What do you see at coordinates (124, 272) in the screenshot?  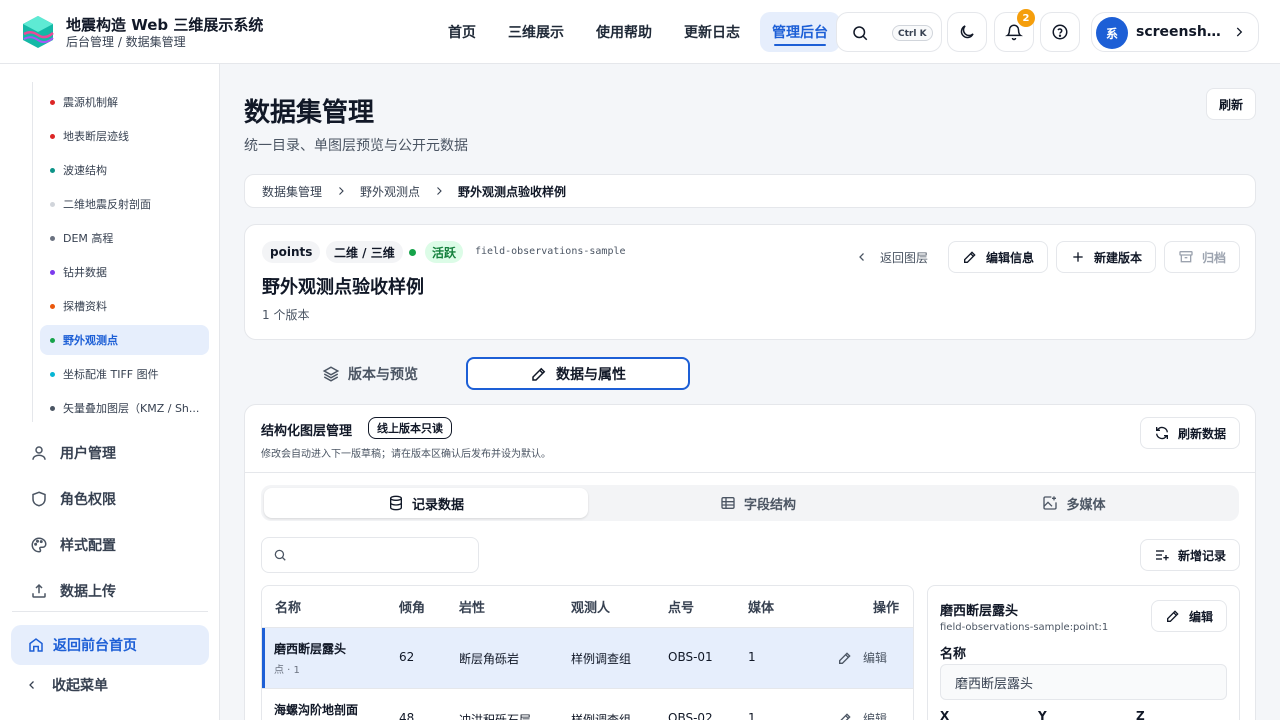 I see `sidebar-item-boreholes: 钻井数据` at bounding box center [124, 272].